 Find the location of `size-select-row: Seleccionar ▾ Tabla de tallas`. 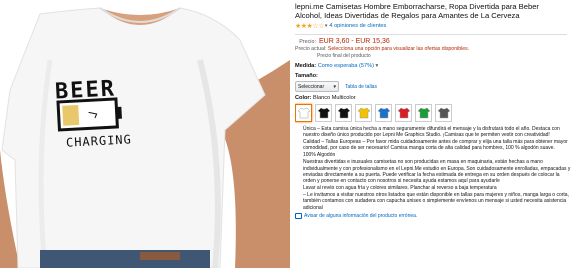

size-select-row: Seleccionar ▾ Tabla de tallas is located at coordinates (434, 86).